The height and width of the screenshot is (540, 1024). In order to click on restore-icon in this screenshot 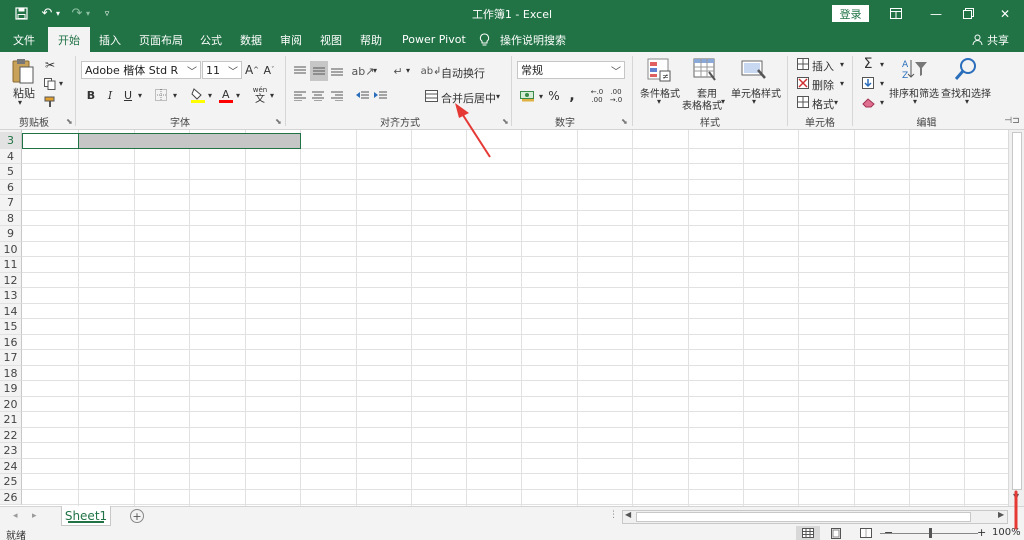, I will do `click(968, 13)`.